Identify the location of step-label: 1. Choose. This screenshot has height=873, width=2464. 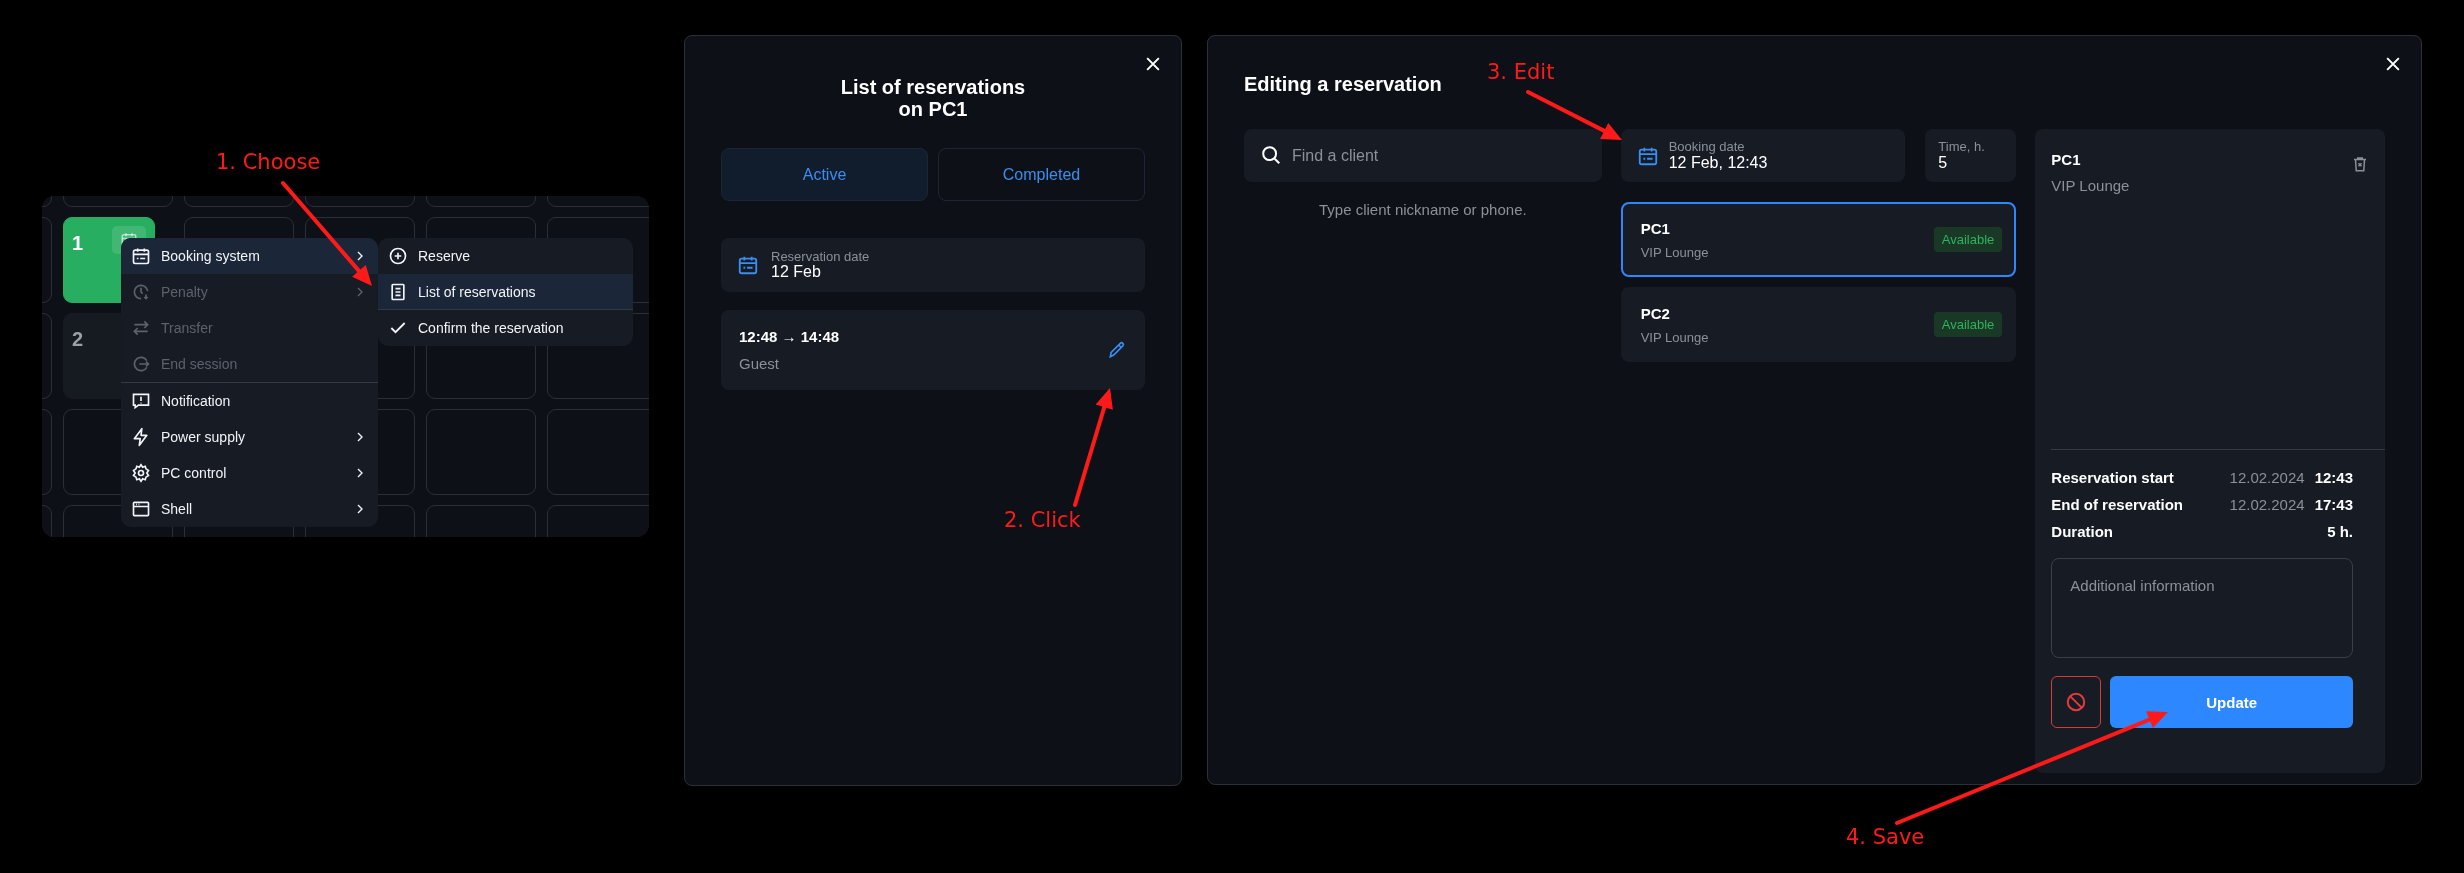
(268, 162).